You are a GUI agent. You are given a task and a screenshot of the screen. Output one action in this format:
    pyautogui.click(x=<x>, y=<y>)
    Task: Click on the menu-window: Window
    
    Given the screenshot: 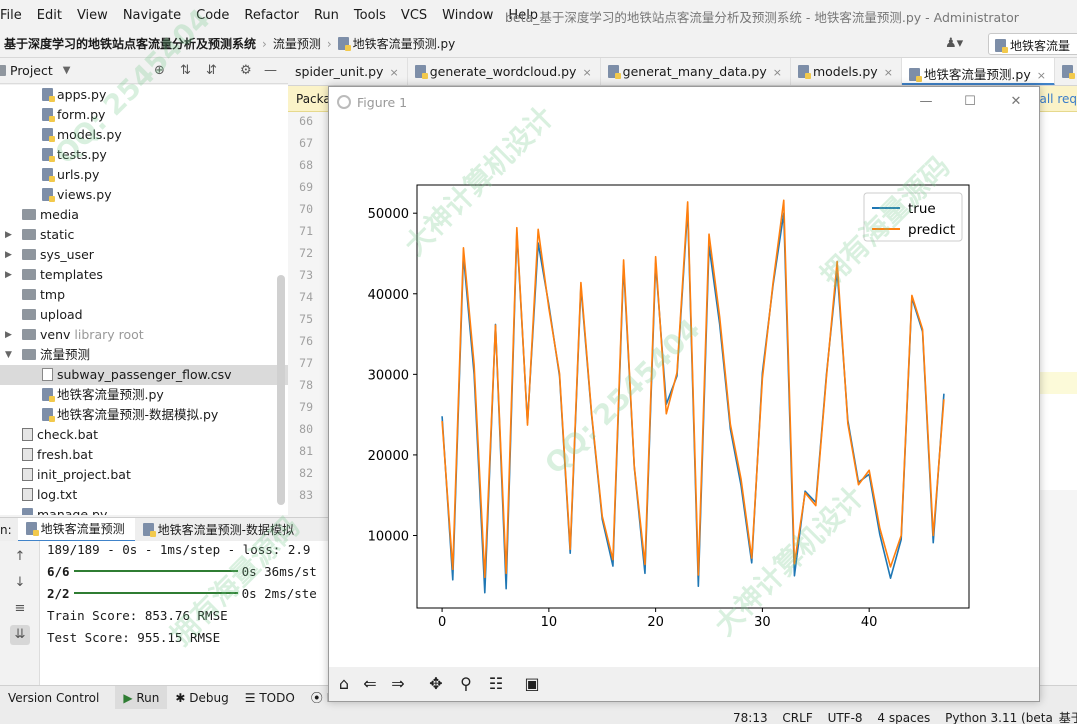 What is the action you would take?
    pyautogui.click(x=470, y=15)
    